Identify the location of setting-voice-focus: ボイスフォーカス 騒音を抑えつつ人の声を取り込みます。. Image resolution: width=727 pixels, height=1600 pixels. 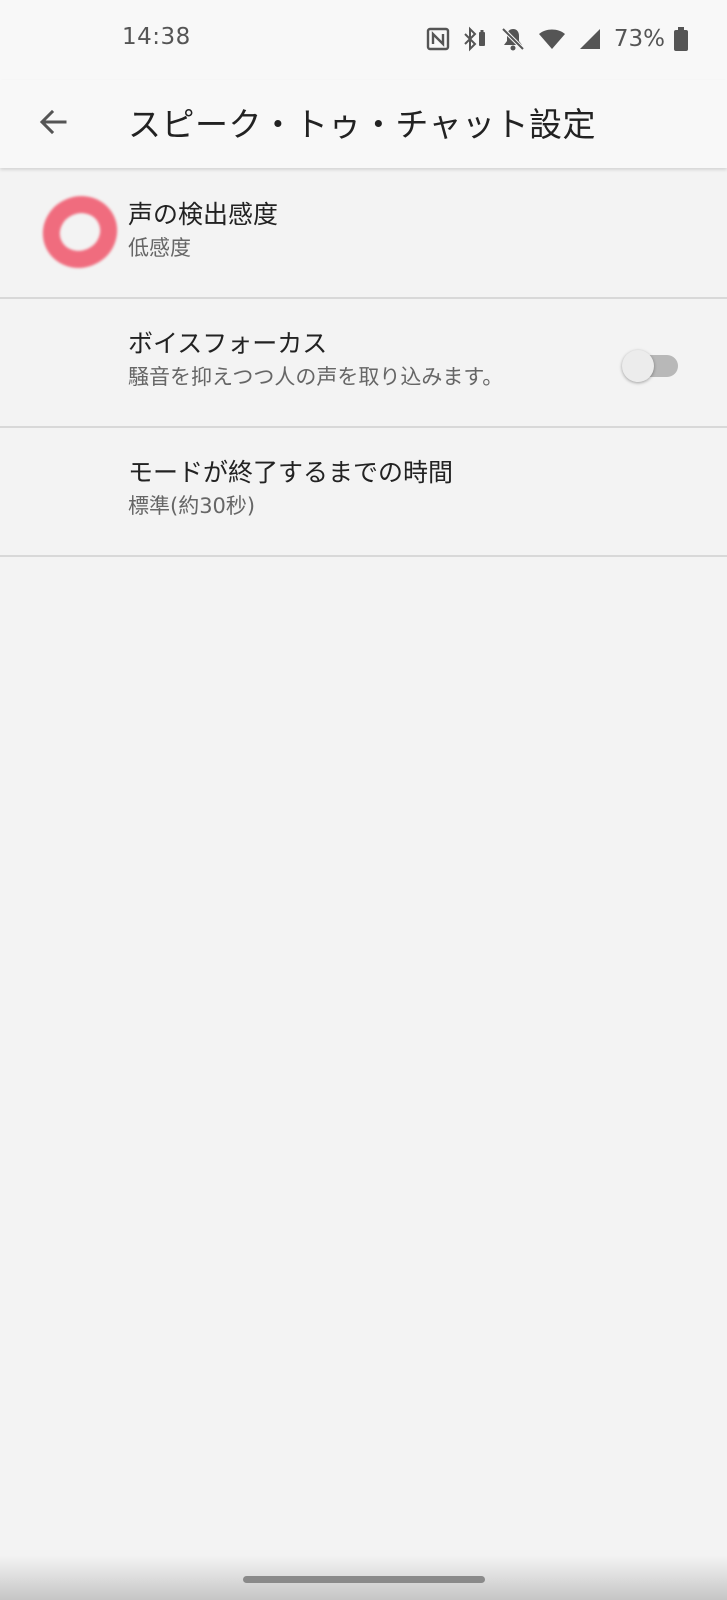
(363, 363).